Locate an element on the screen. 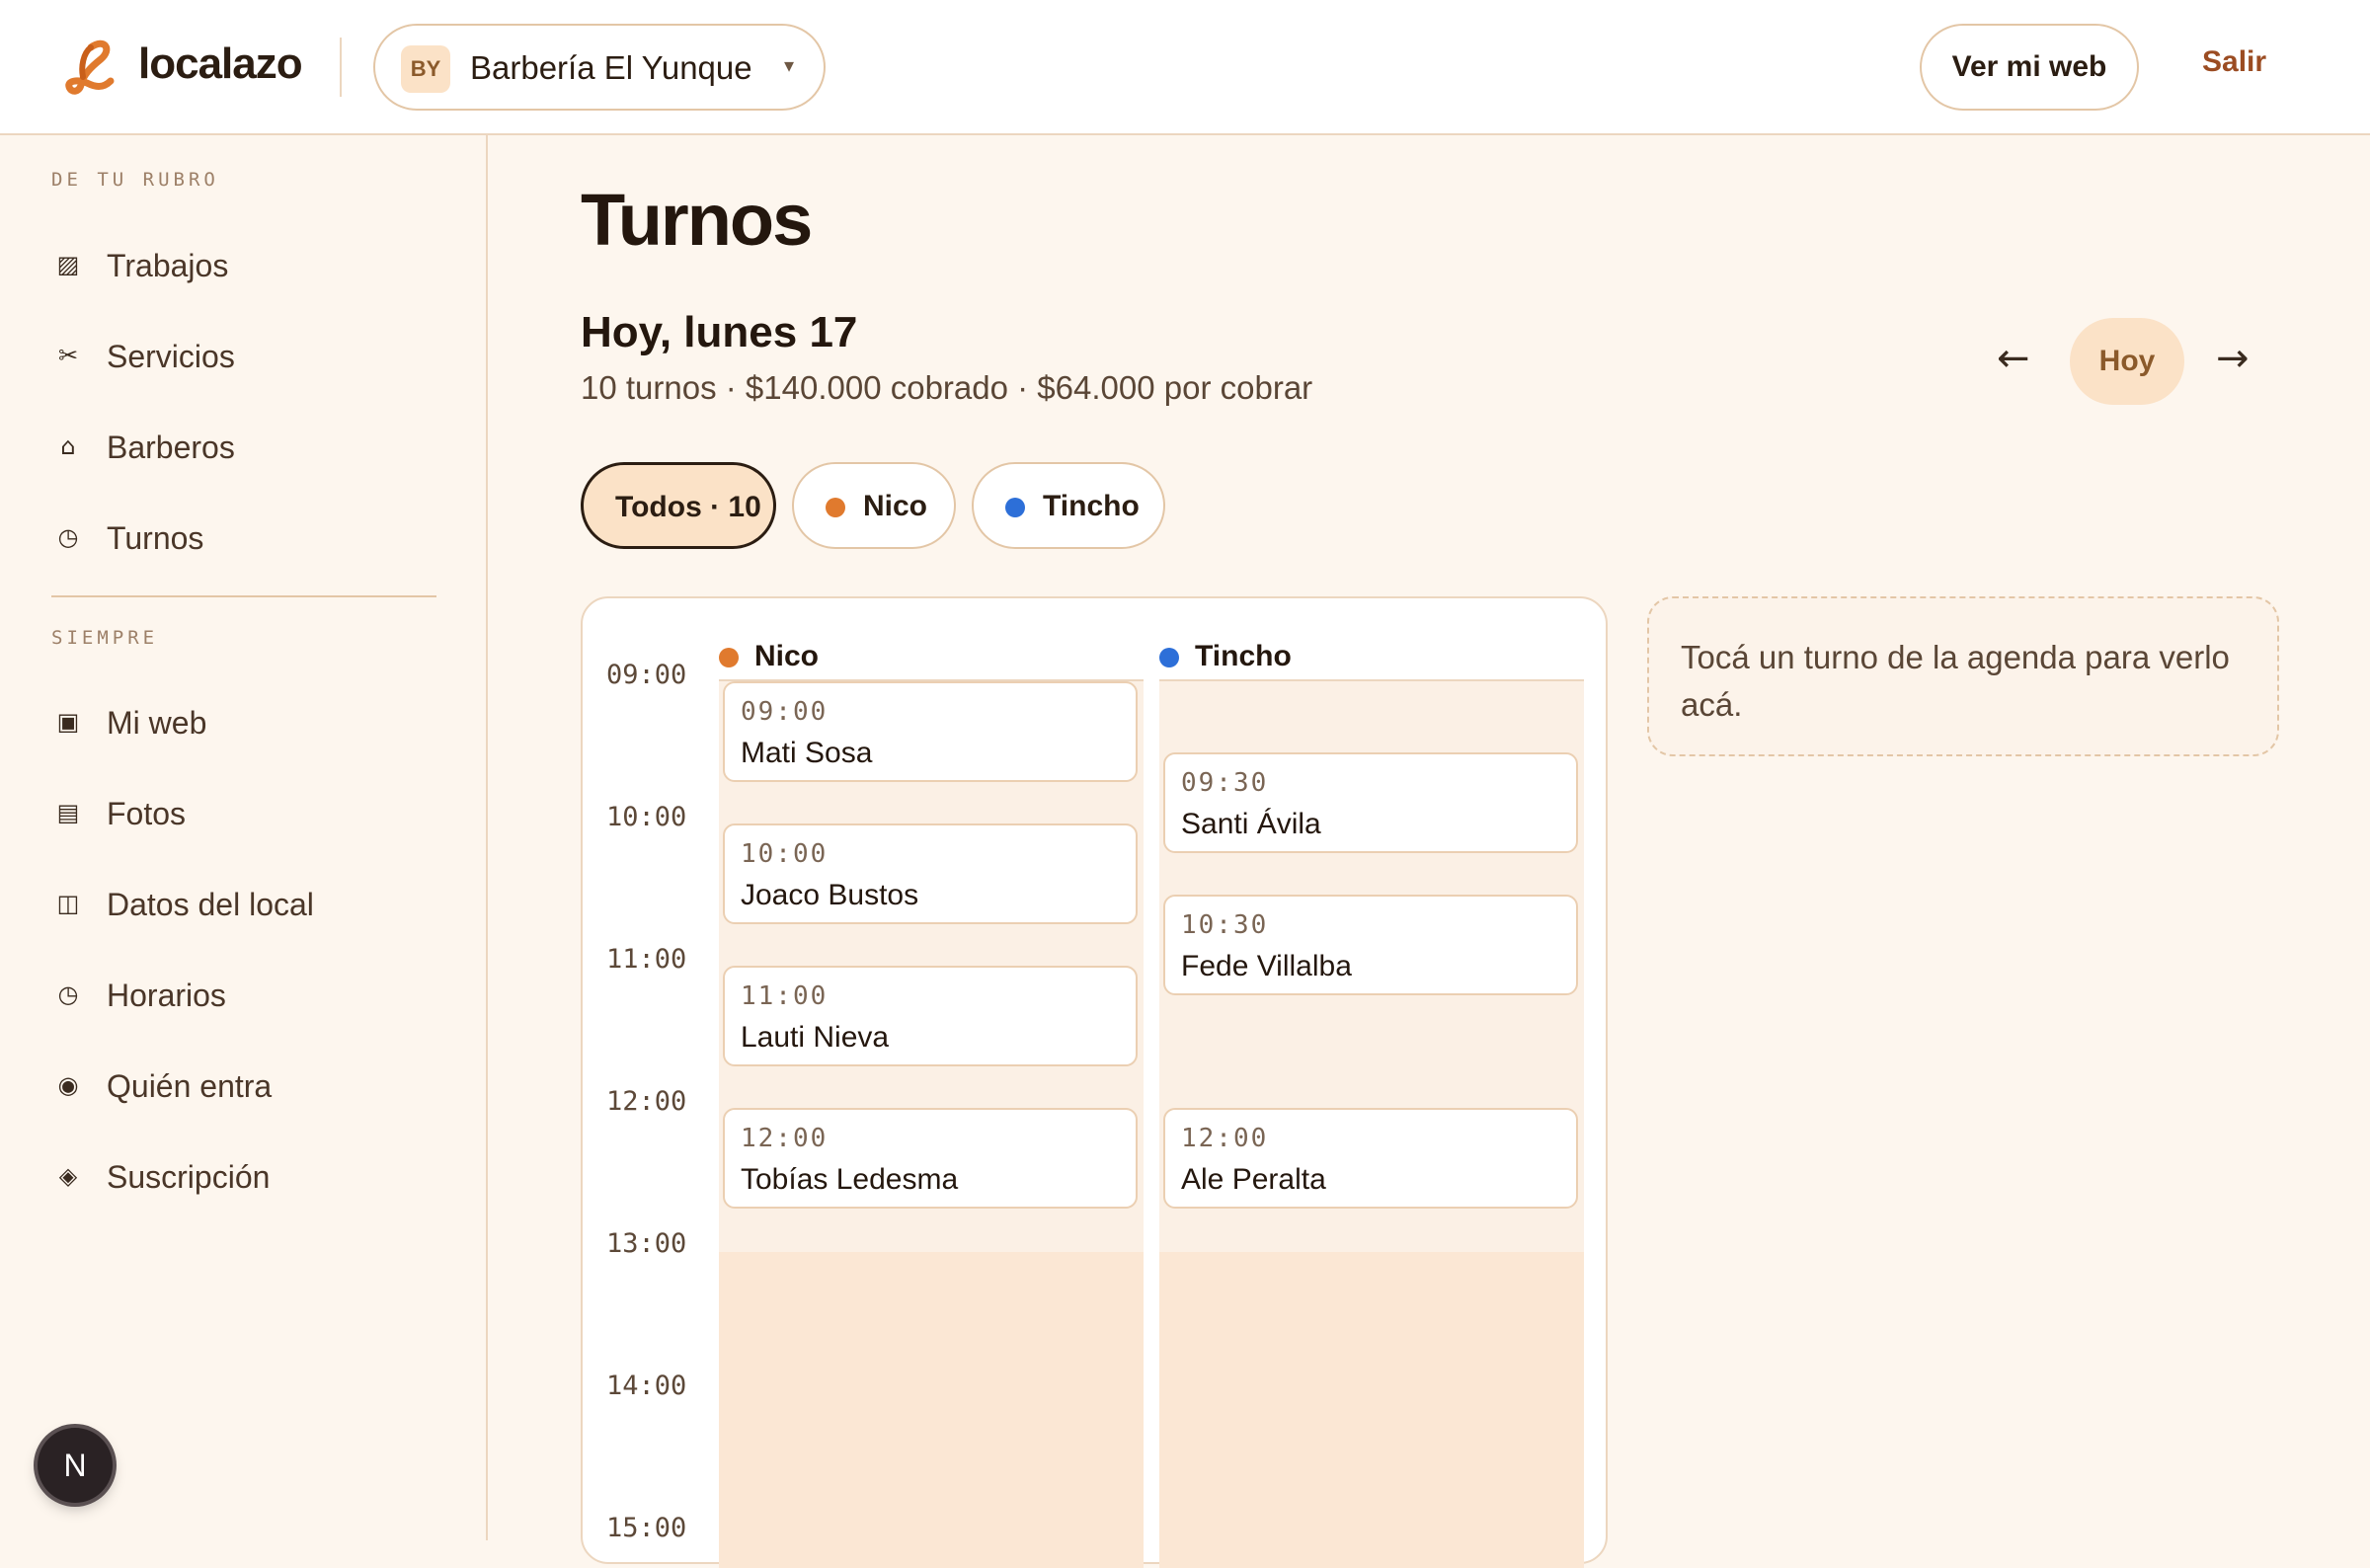 This screenshot has height=1568, width=2370. sidebar-item-fotos: ▤ Fotos is located at coordinates (244, 813).